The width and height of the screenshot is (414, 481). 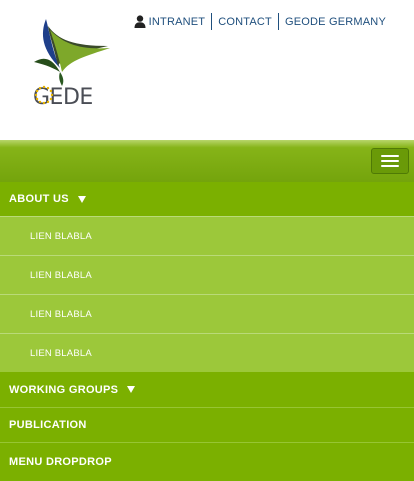 I want to click on menu-item-label: PUBLICATION, so click(x=48, y=425).